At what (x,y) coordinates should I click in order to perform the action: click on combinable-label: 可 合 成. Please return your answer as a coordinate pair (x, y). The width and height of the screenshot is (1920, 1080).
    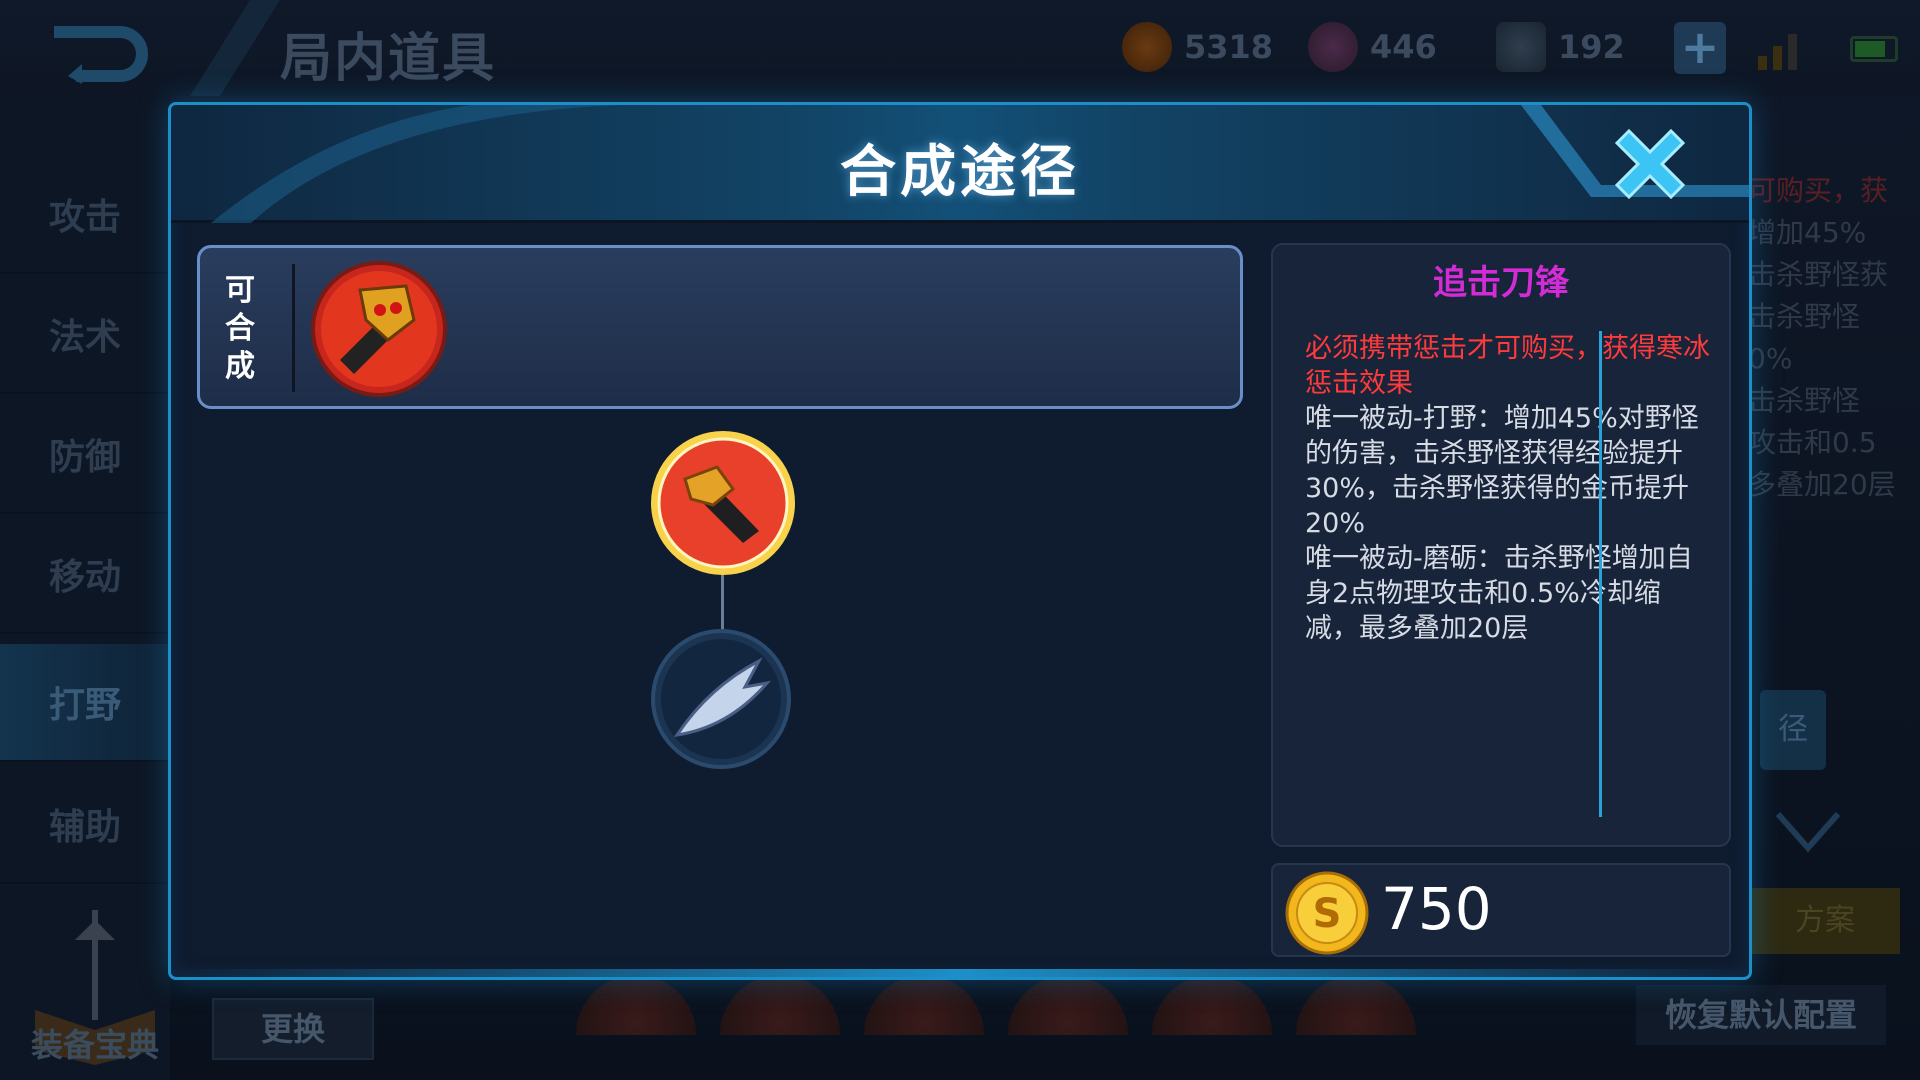
    Looking at the image, I should click on (240, 329).